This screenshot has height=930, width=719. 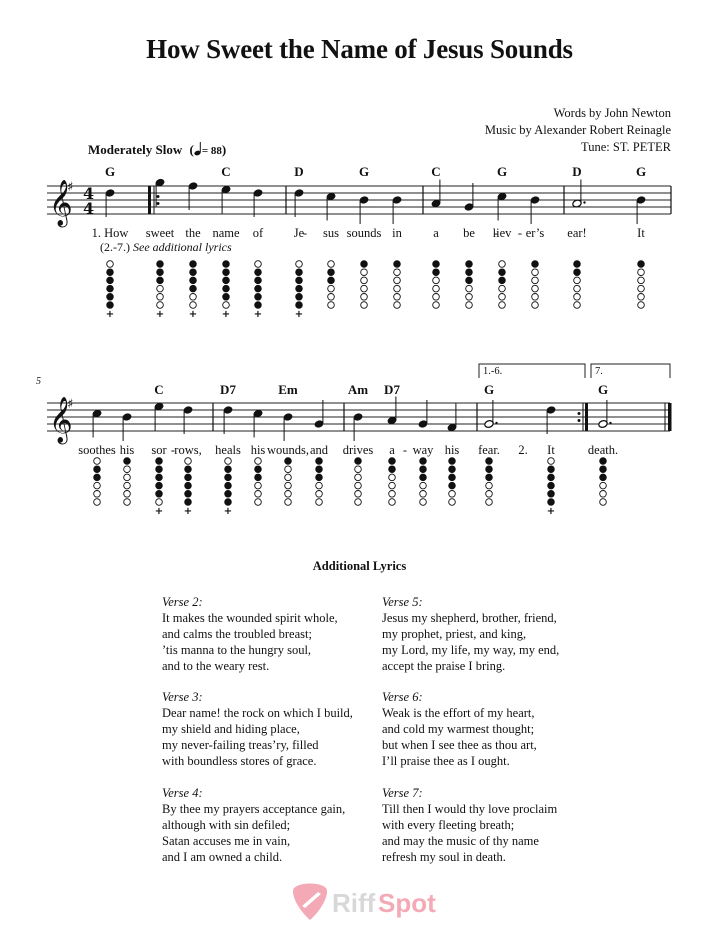 I want to click on verse-line: and may the music of thy name, so click(x=460, y=841).